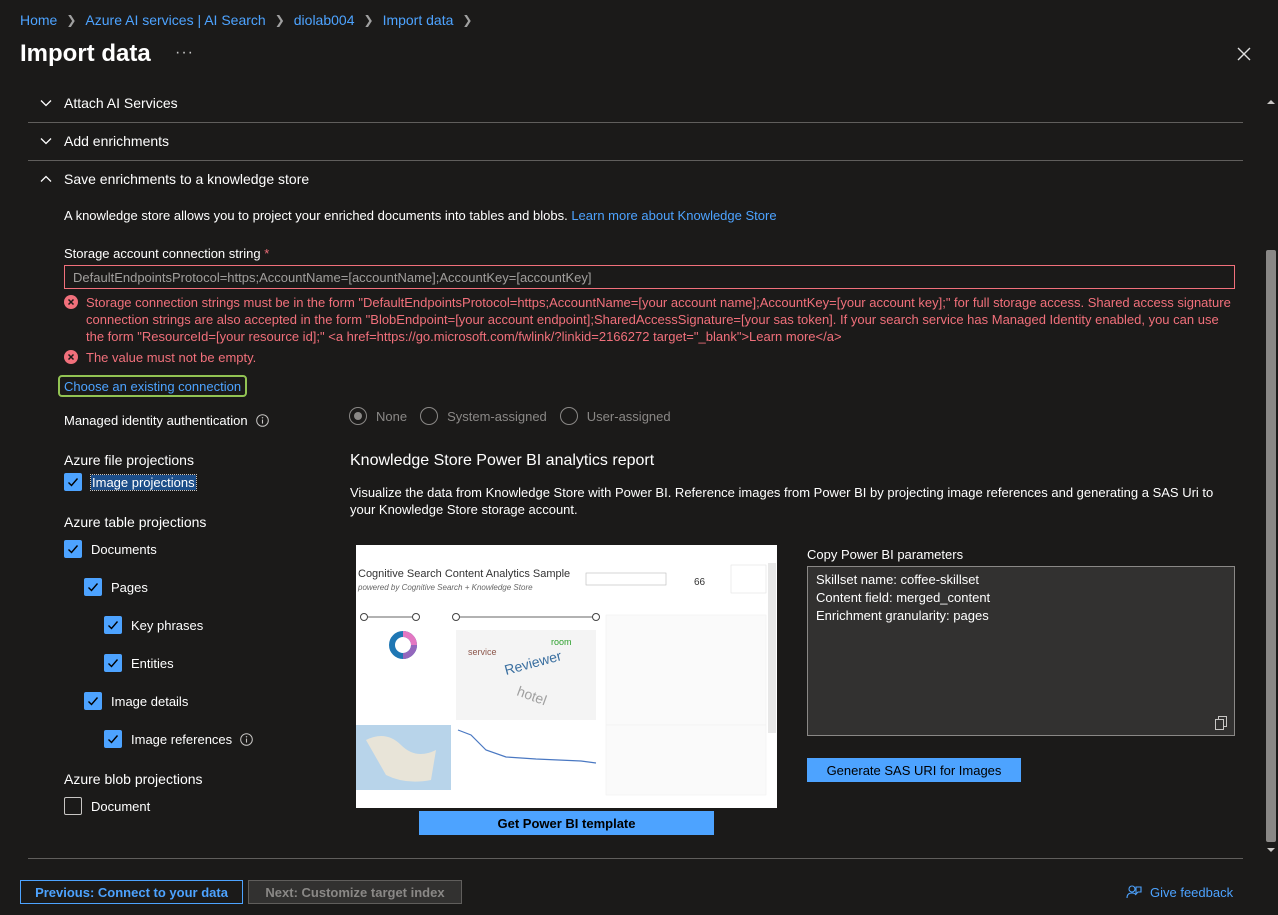  I want to click on blob-projections-title: Azure blob projections, so click(133, 779).